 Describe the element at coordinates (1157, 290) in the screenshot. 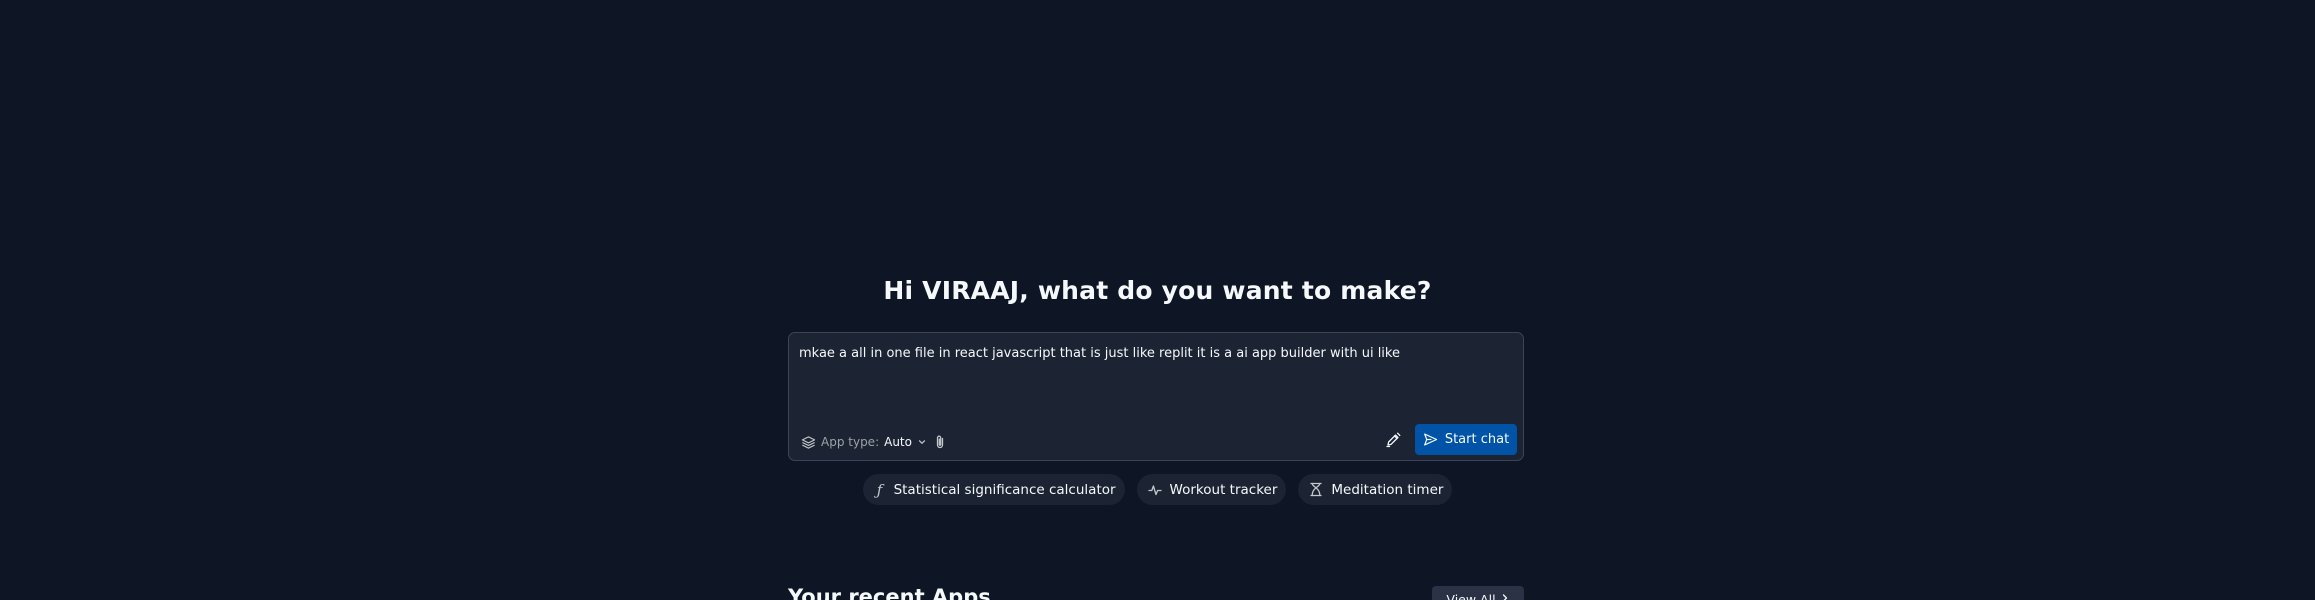

I see `greeting-heading: Hi VIRAAJ, what do you want to make?` at that location.